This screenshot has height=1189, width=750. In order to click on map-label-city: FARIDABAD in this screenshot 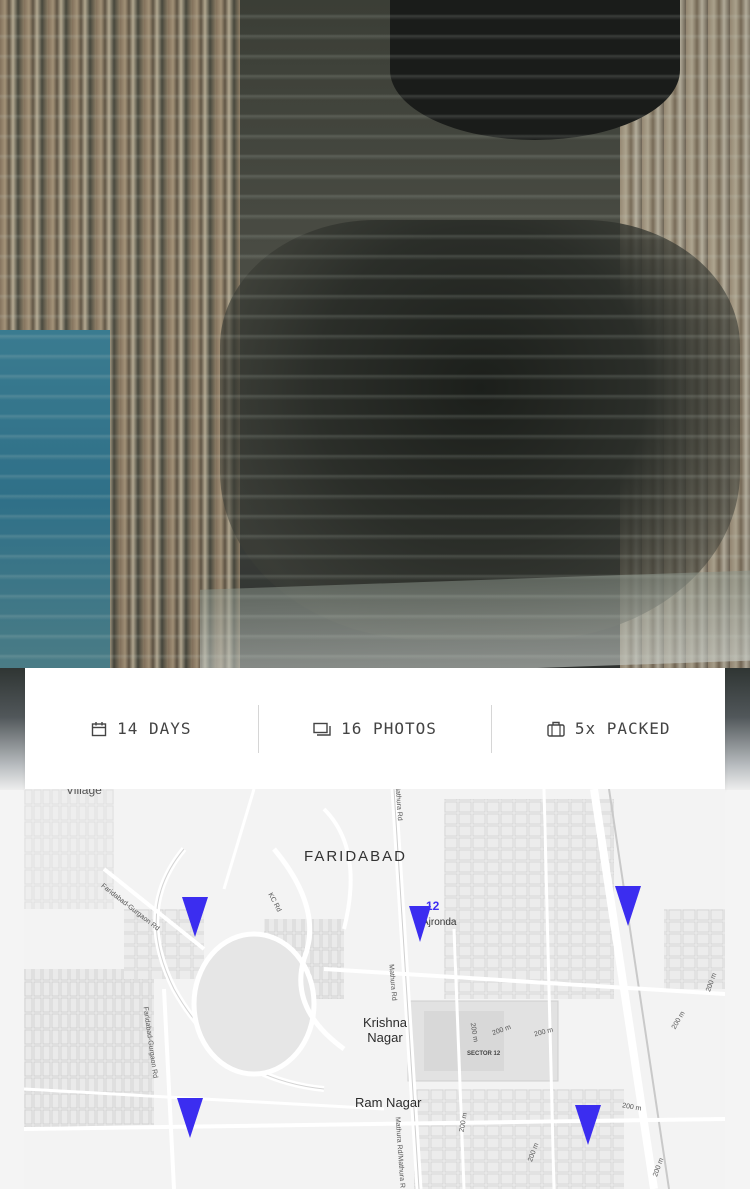, I will do `click(356, 856)`.